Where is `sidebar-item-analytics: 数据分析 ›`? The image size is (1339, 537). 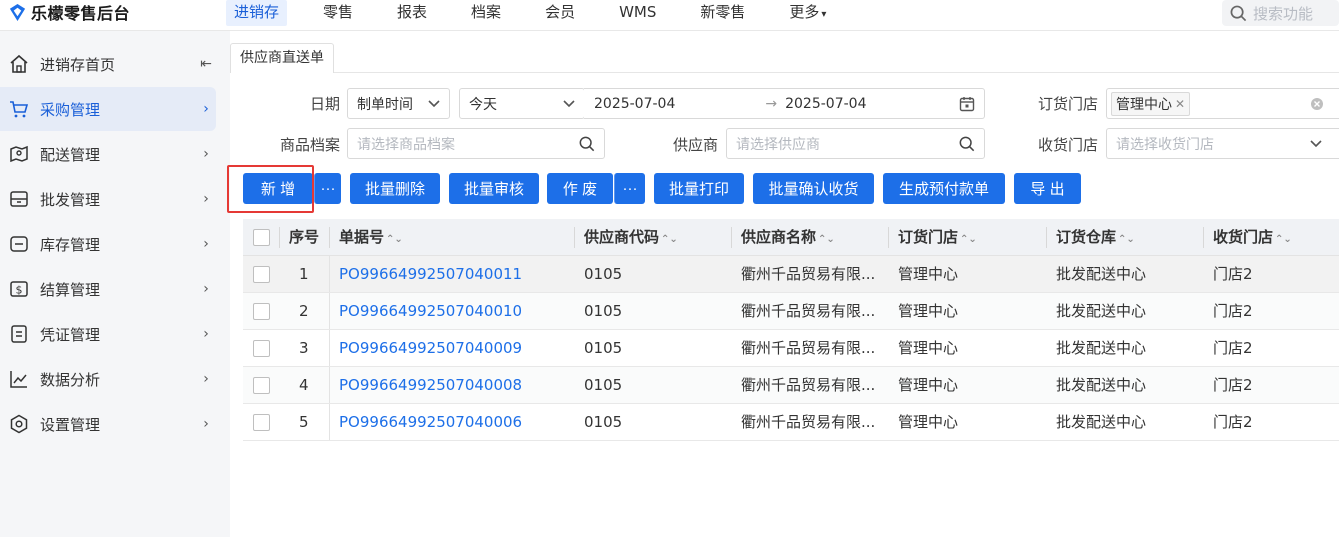 sidebar-item-analytics: 数据分析 › is located at coordinates (108, 379).